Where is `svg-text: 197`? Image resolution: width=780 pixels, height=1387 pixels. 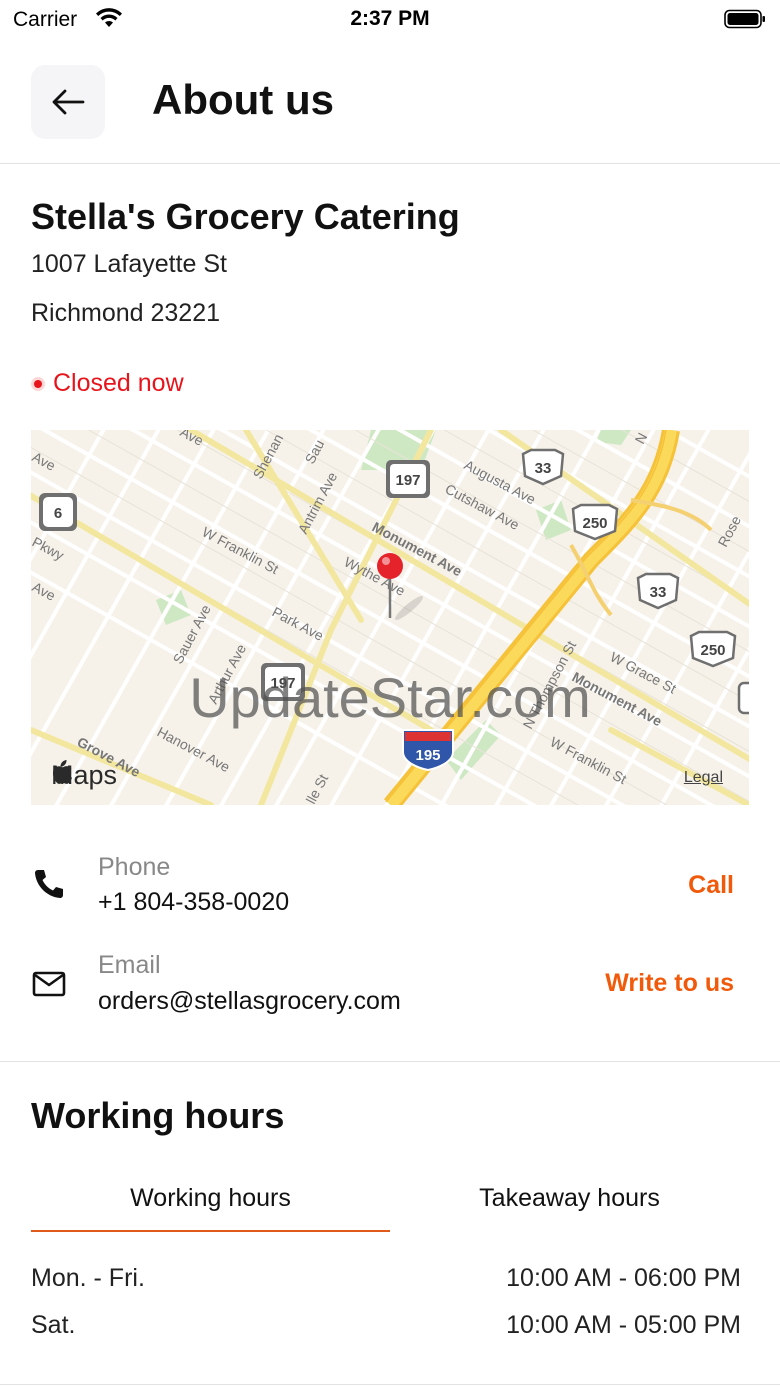 svg-text: 197 is located at coordinates (407, 480).